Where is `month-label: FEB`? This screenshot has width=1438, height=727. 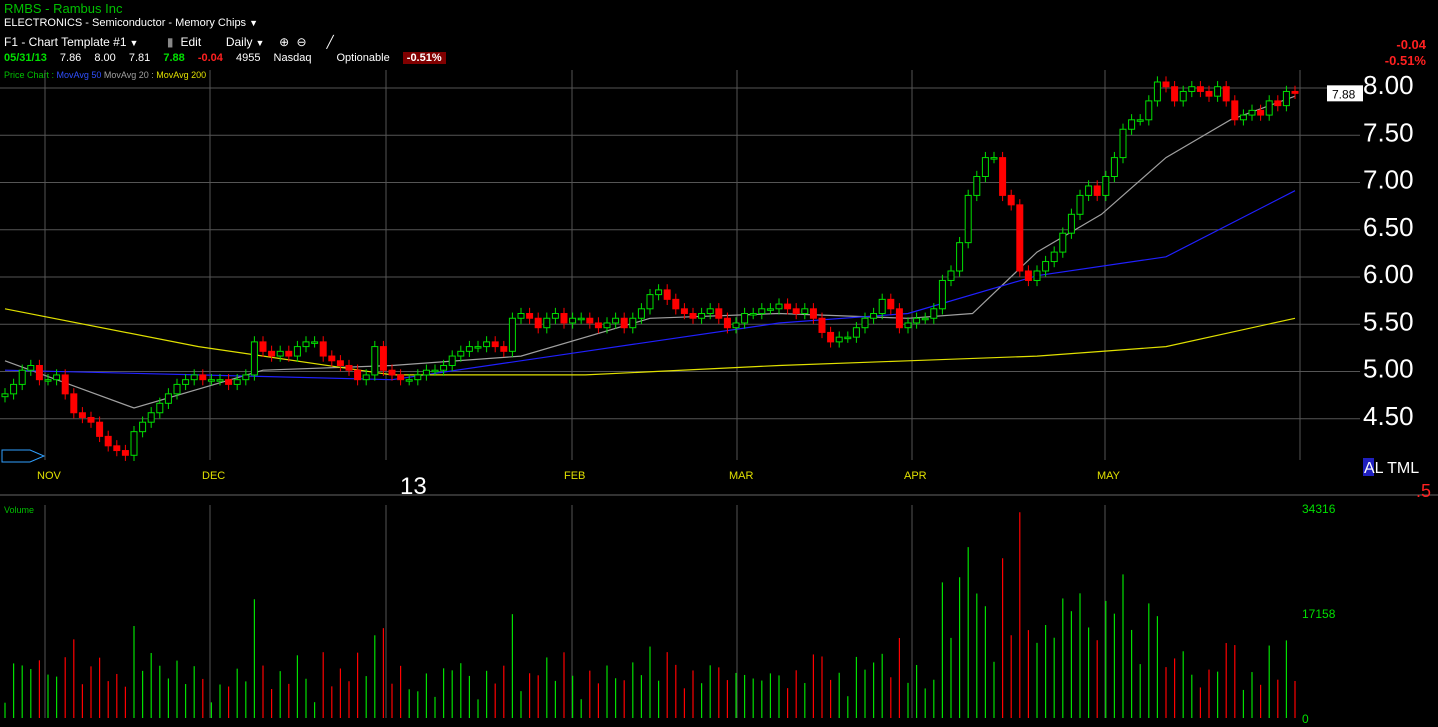
month-label: FEB is located at coordinates (574, 476).